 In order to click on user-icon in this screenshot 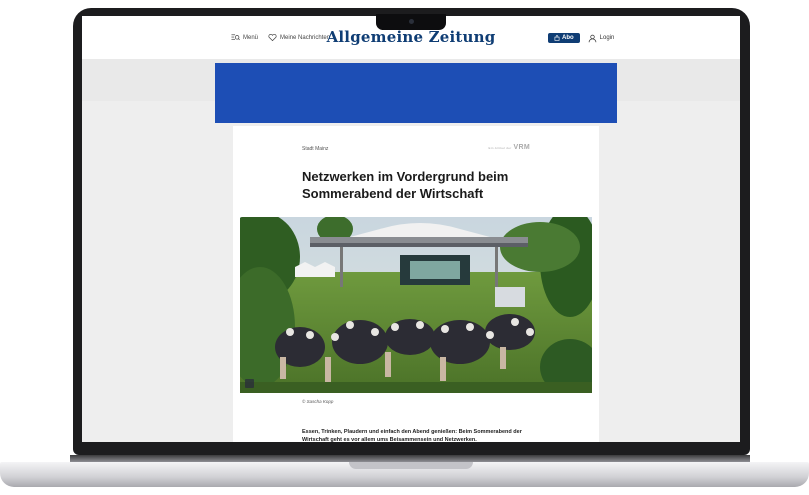, I will do `click(592, 38)`.